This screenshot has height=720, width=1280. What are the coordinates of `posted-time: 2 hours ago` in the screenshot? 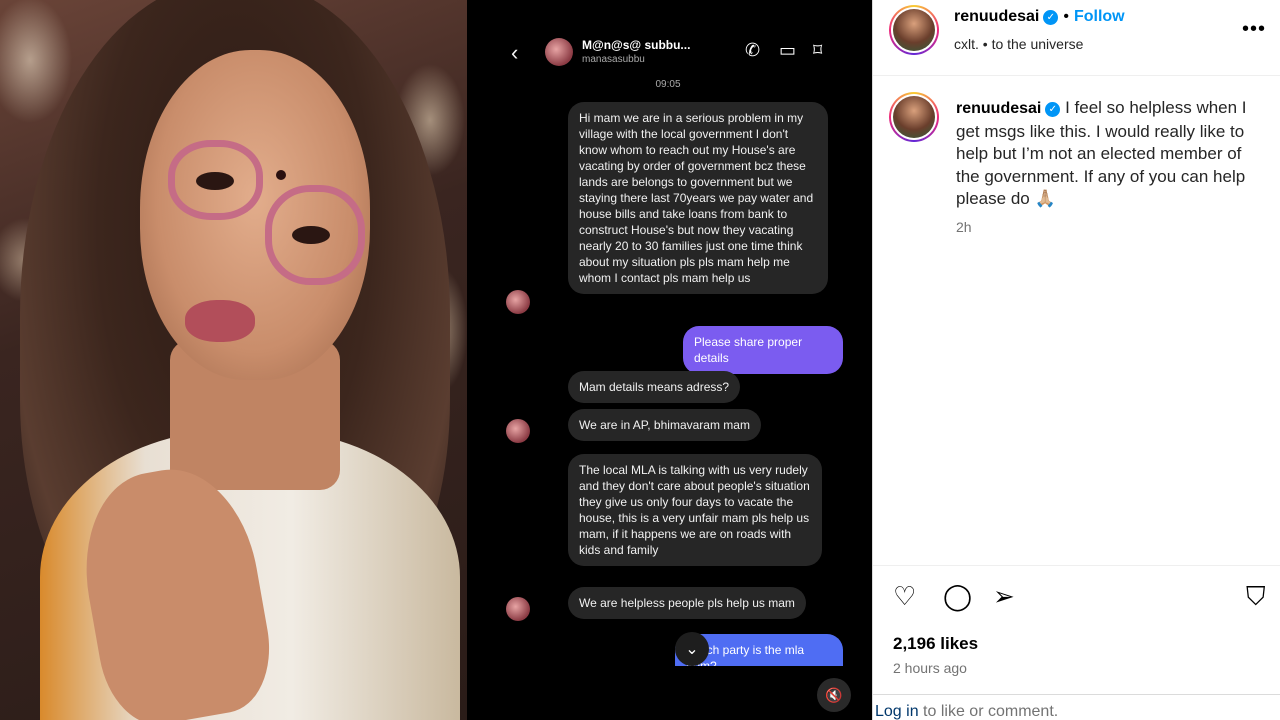 It's located at (930, 668).